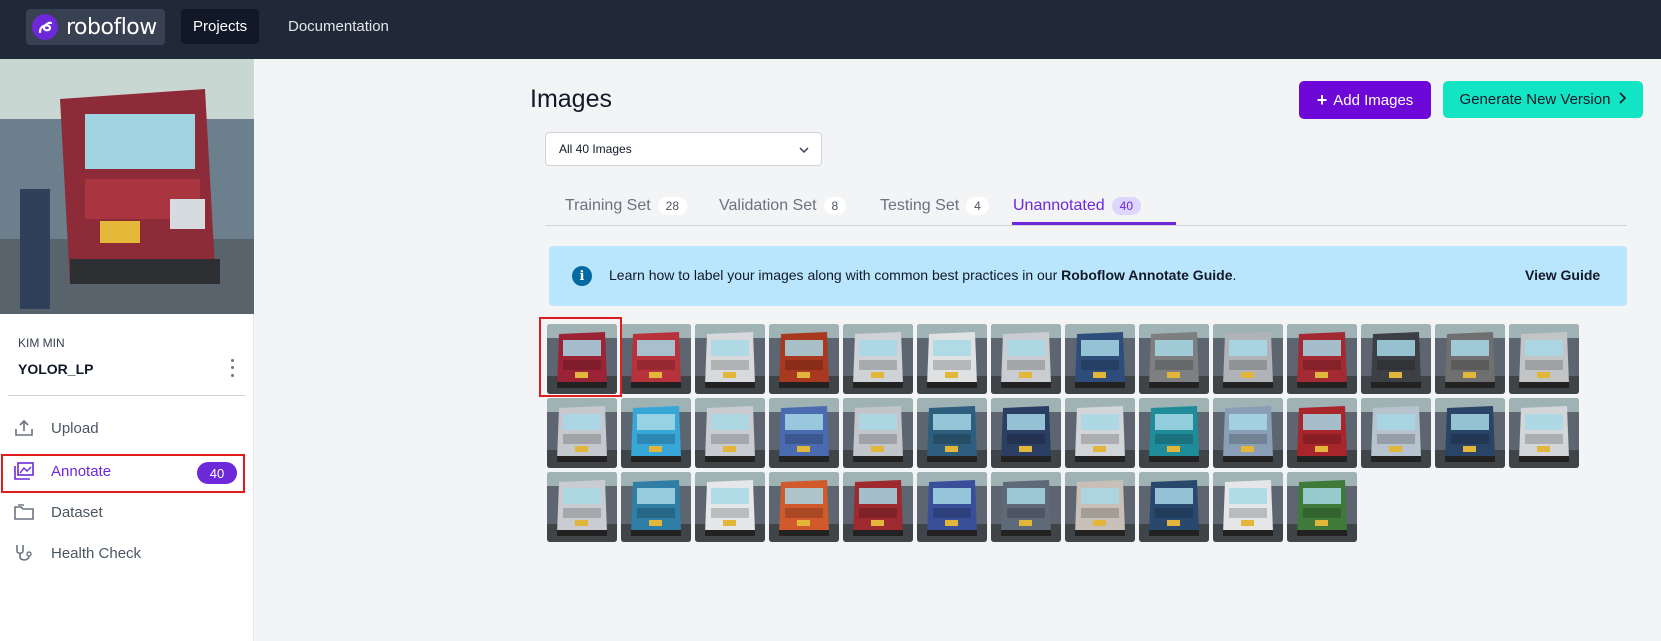  What do you see at coordinates (608, 205) in the screenshot?
I see `tab-label: Training Set` at bounding box center [608, 205].